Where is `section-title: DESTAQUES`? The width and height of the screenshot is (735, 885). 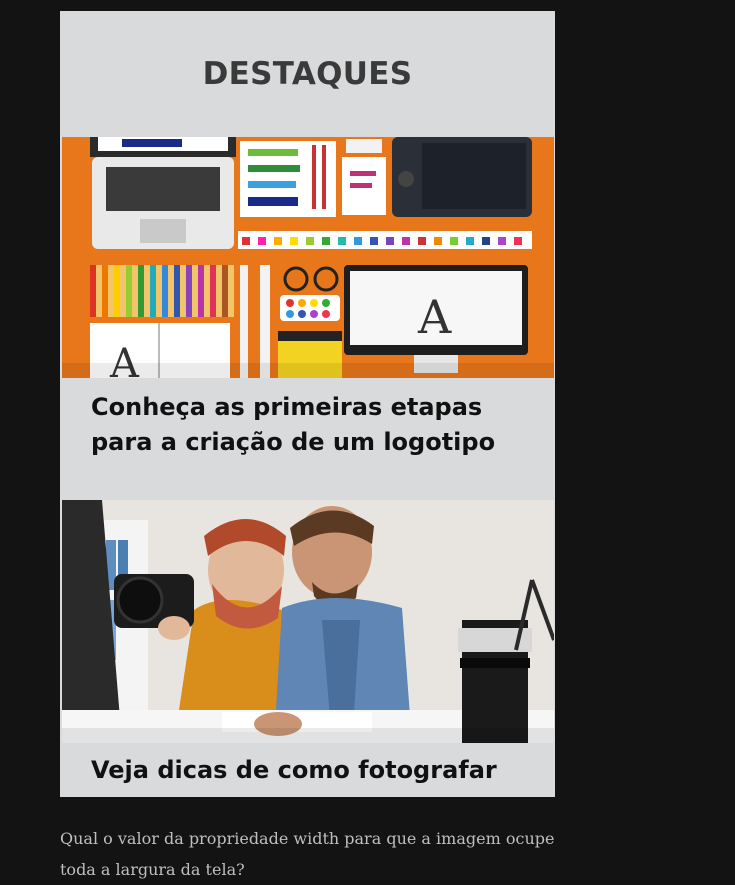
section-title: DESTAQUES is located at coordinates (307, 74).